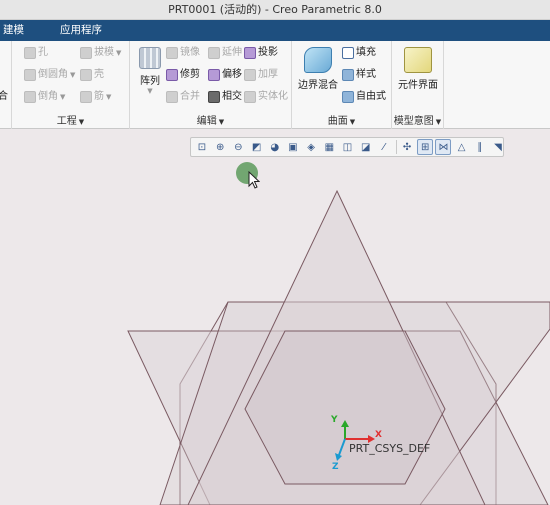 Image resolution: width=550 pixels, height=505 pixels. I want to click on zoom-in-icon: ⊕, so click(220, 147).